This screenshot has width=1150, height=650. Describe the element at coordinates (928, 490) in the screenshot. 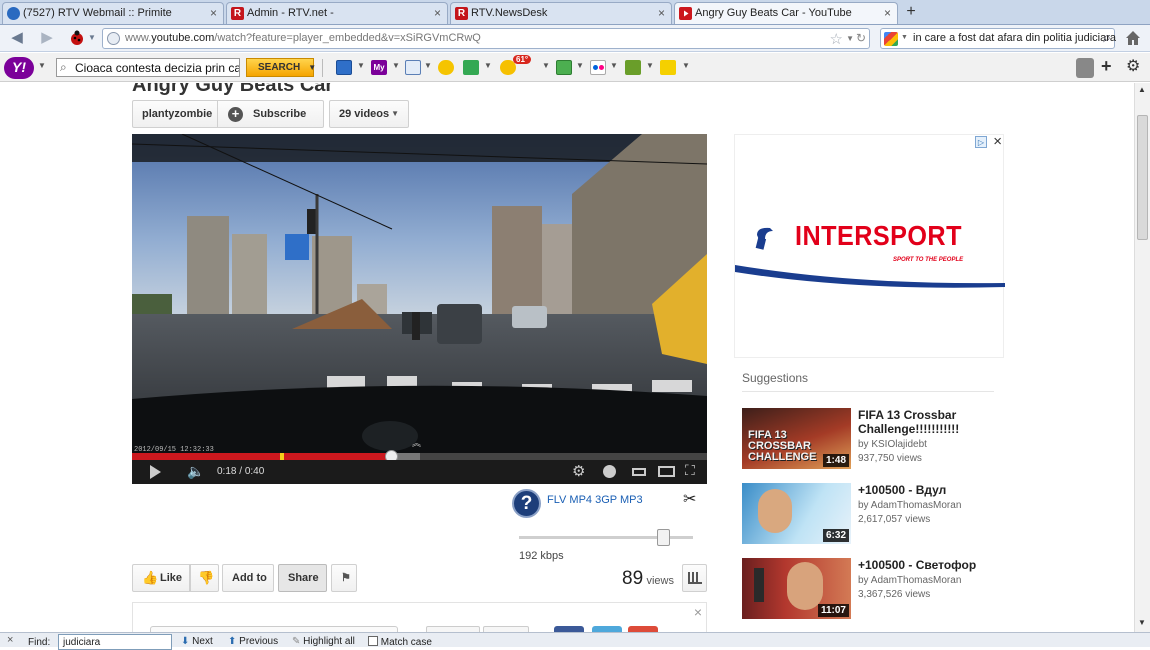

I see `suggestion-title: +100500 - Вдул` at that location.